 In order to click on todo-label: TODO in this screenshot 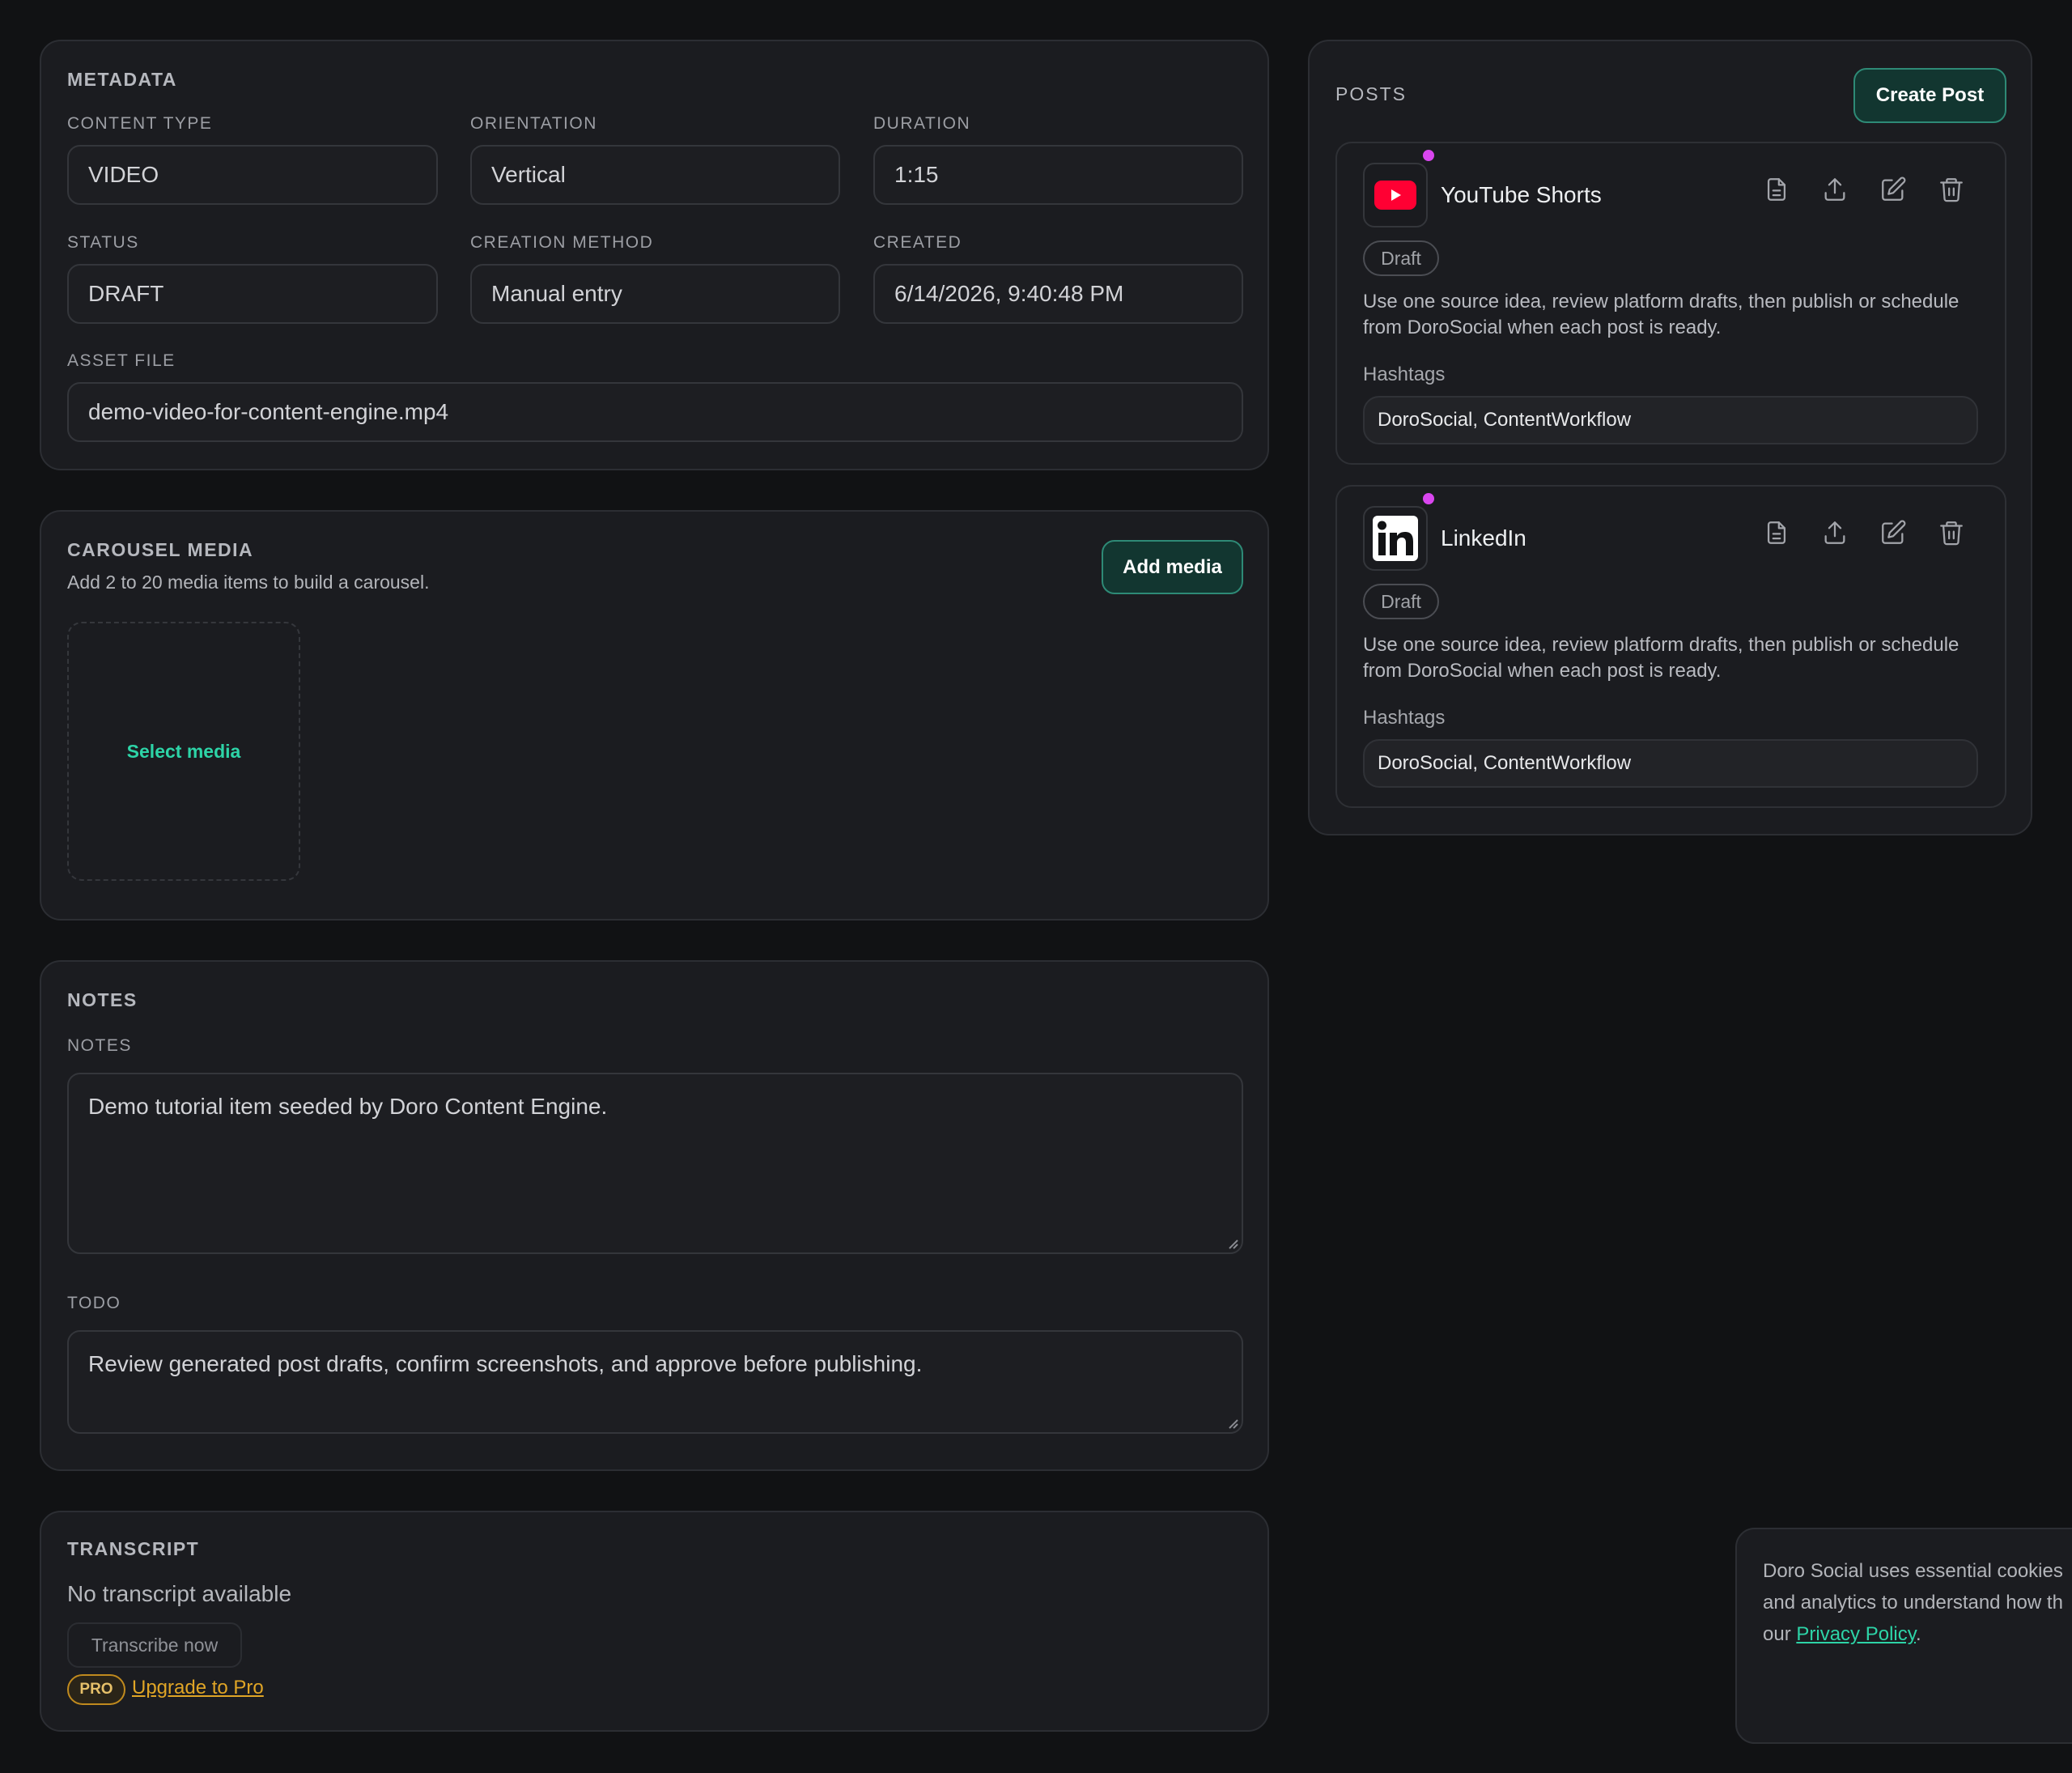, I will do `click(94, 1303)`.